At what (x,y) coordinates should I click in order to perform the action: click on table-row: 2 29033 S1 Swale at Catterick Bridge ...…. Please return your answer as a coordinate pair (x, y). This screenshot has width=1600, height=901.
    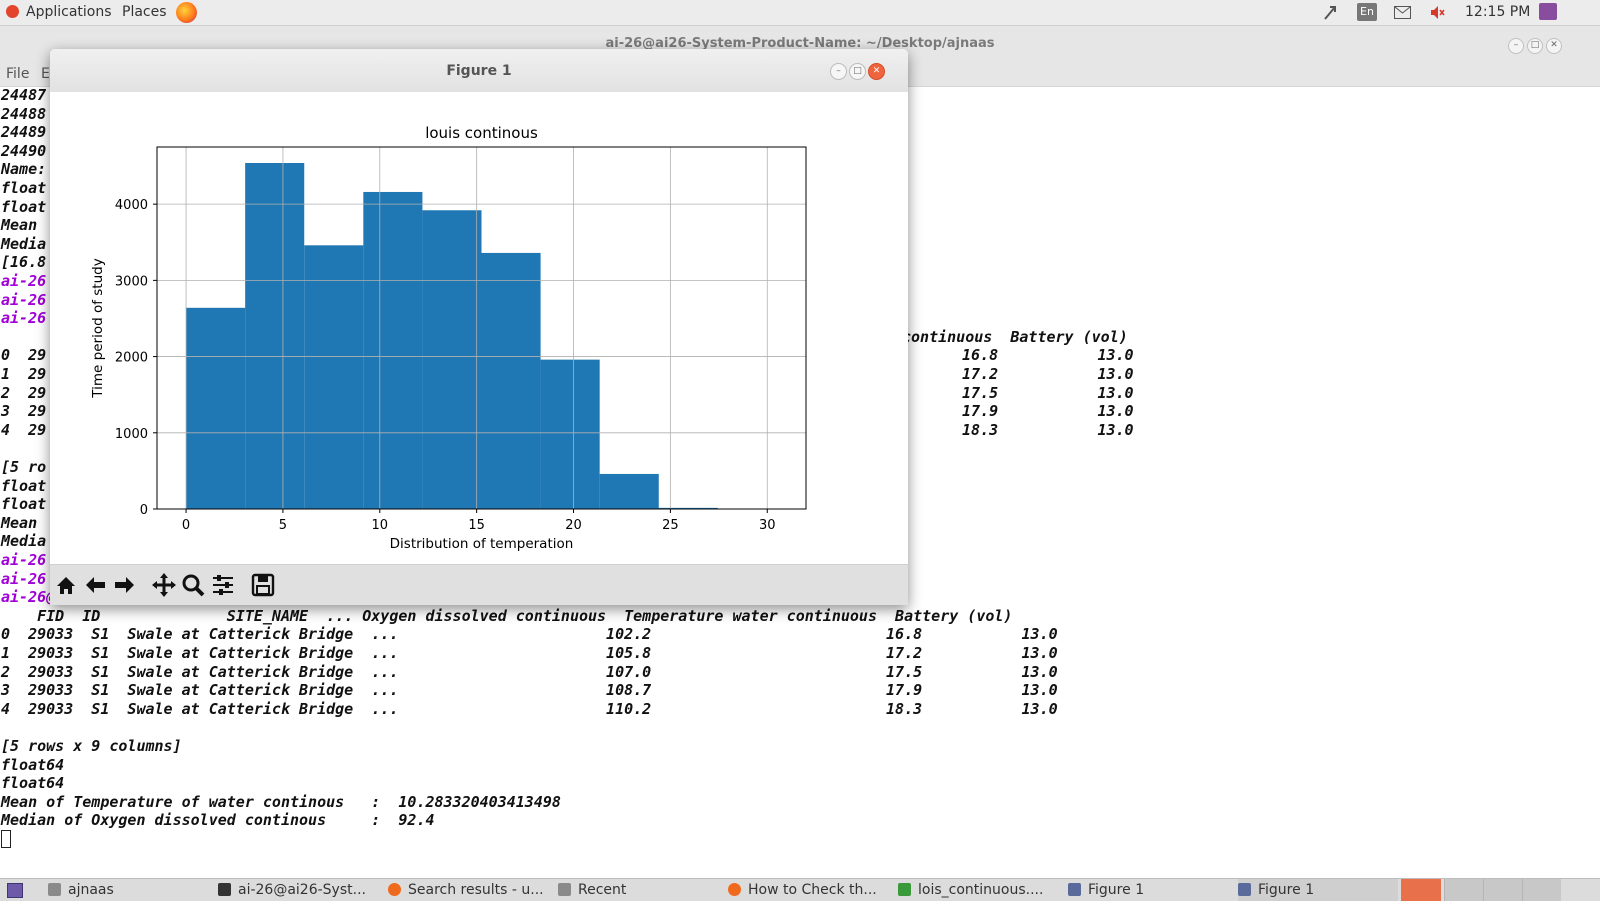
    Looking at the image, I should click on (529, 672).